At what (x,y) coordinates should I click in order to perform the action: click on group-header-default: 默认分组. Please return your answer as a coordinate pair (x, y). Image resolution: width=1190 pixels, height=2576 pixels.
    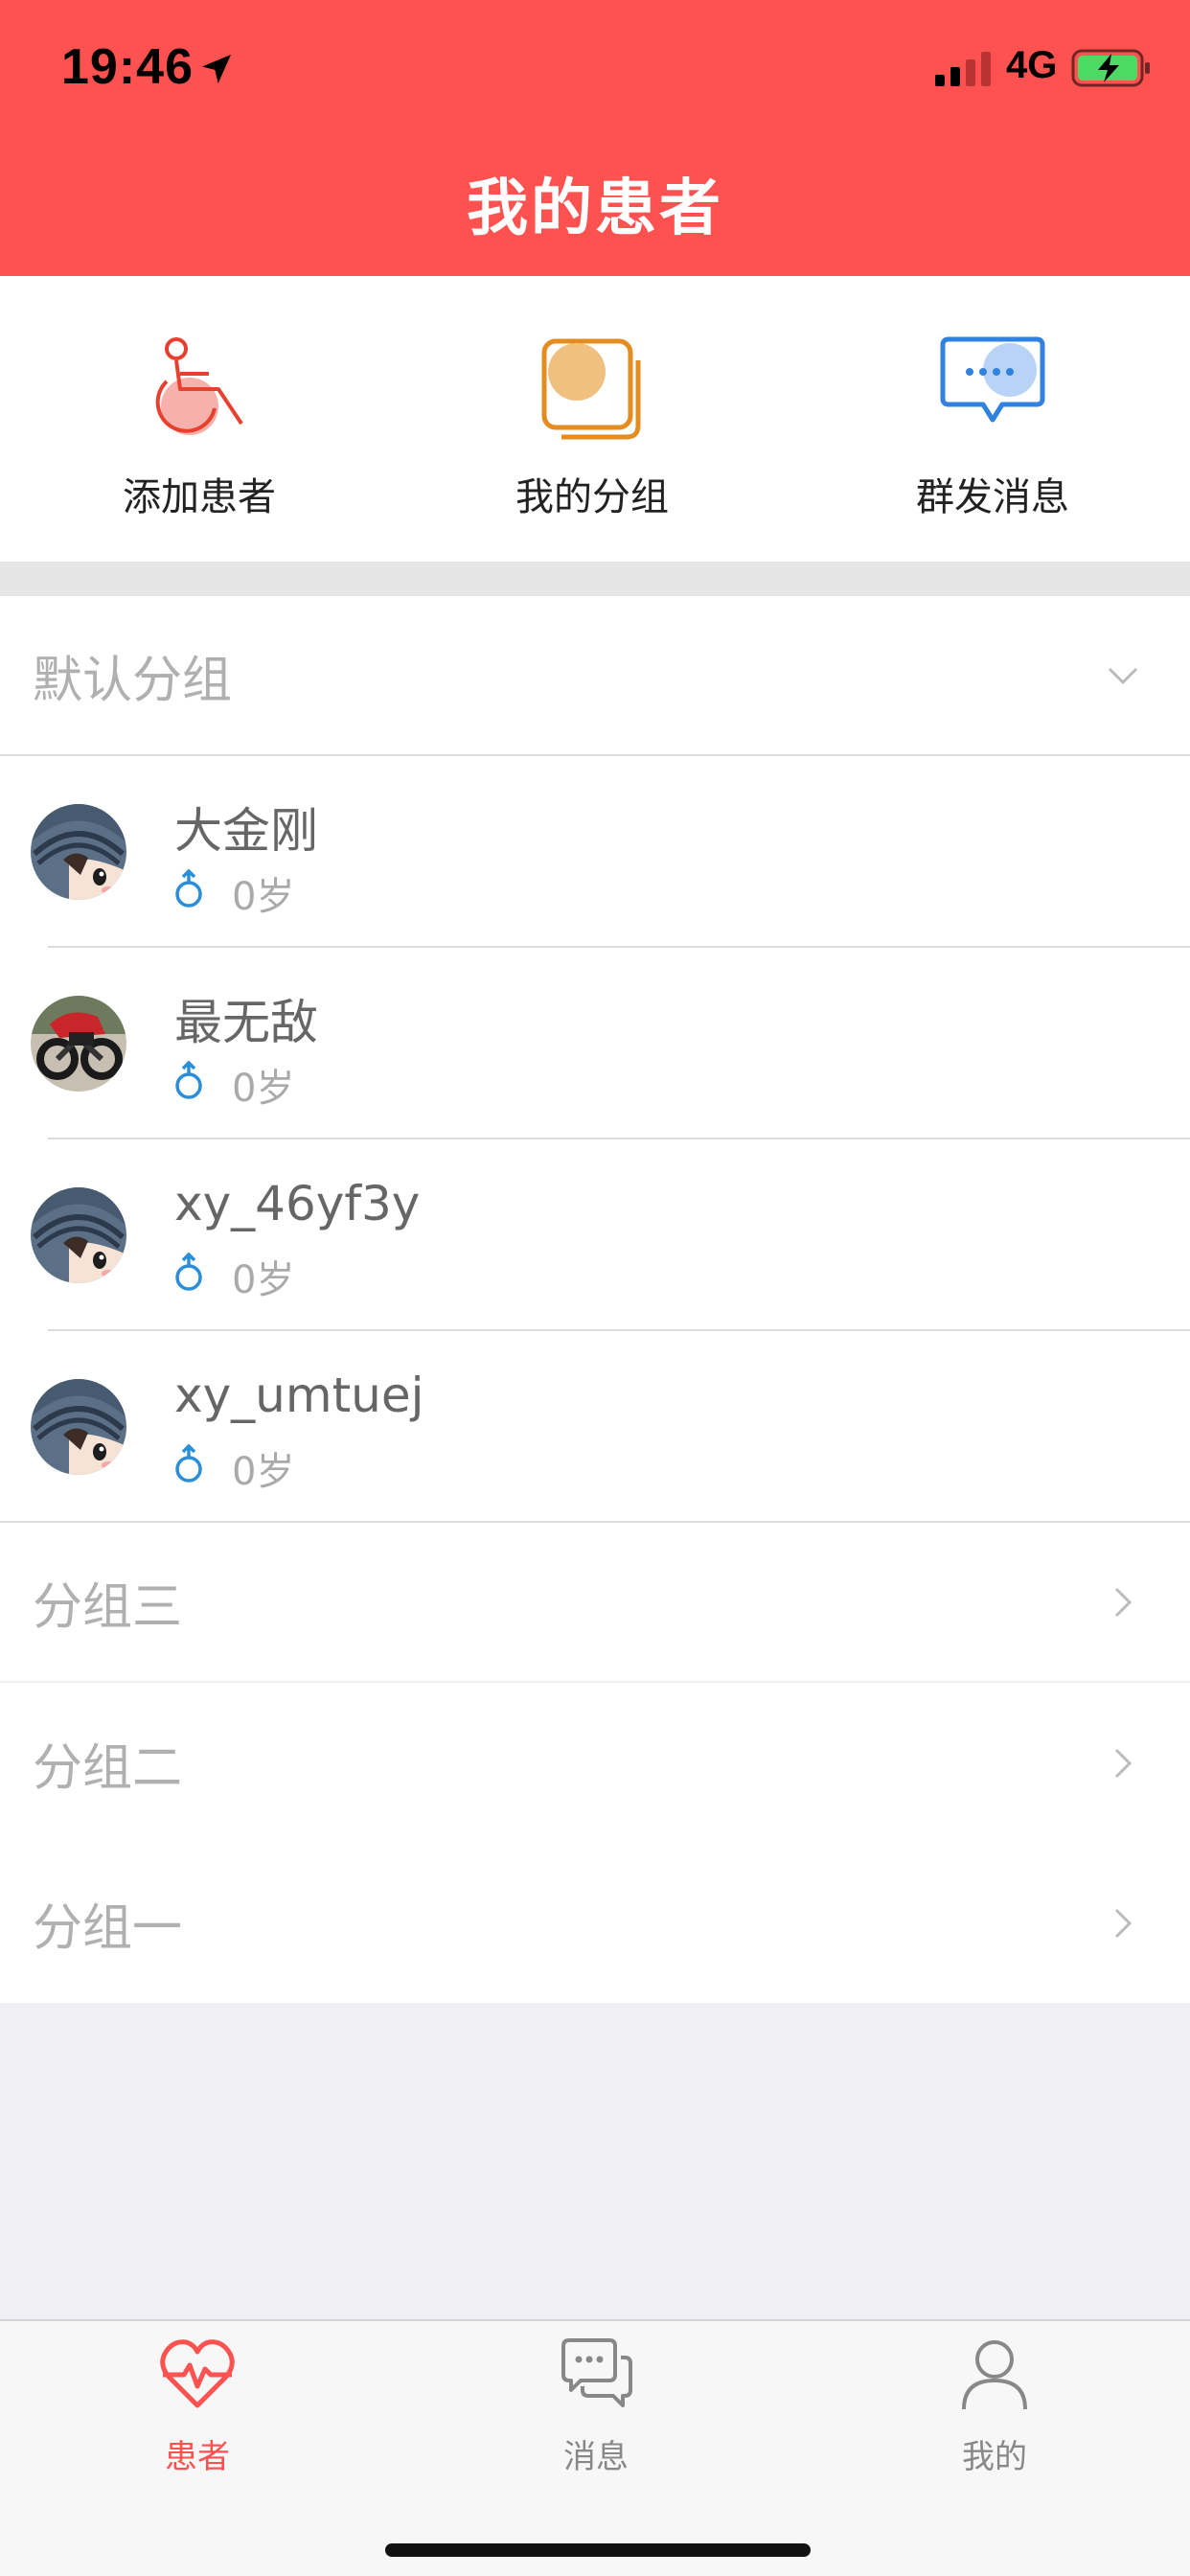
    Looking at the image, I should click on (595, 676).